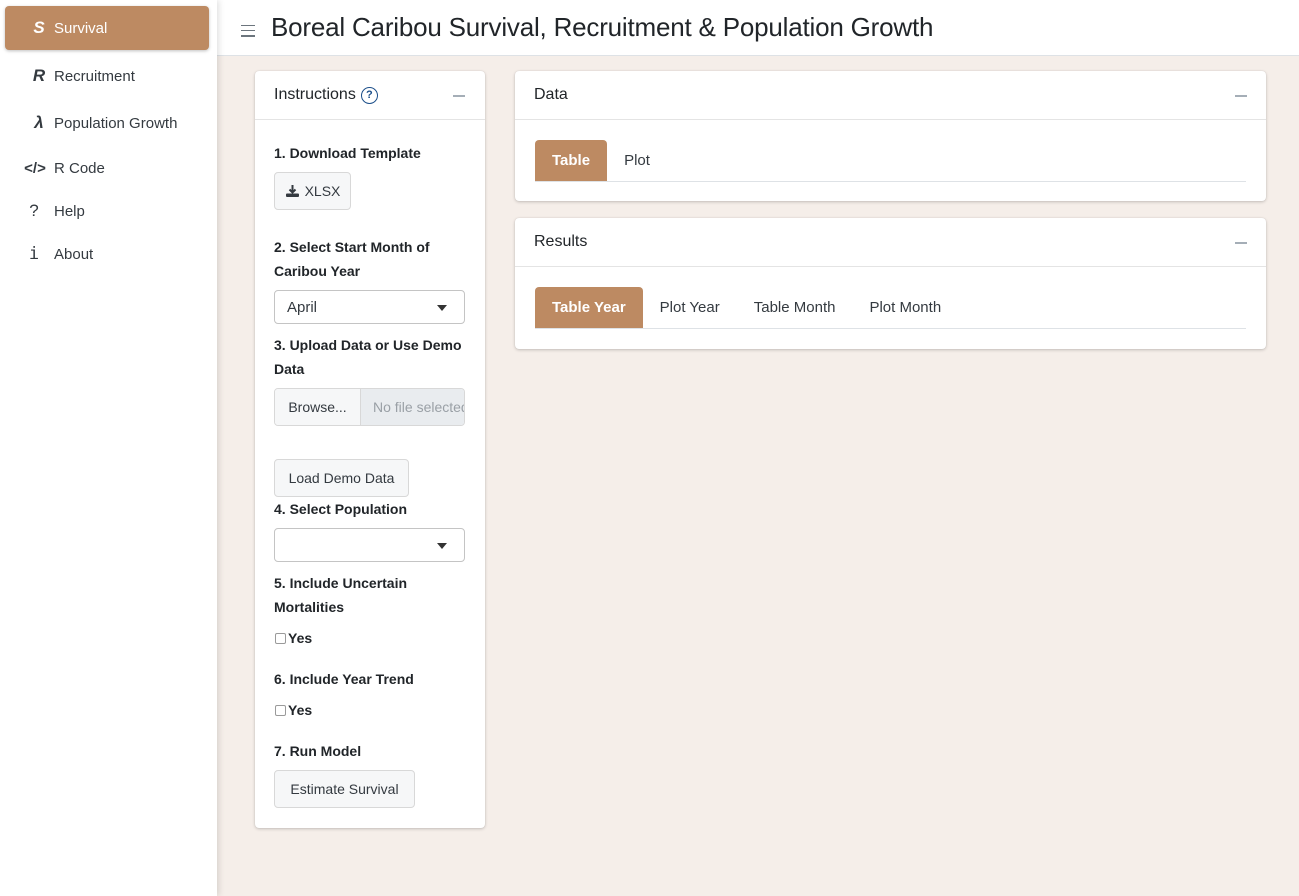  Describe the element at coordinates (589, 307) in the screenshot. I see `tab-table-year: Table Year` at that location.